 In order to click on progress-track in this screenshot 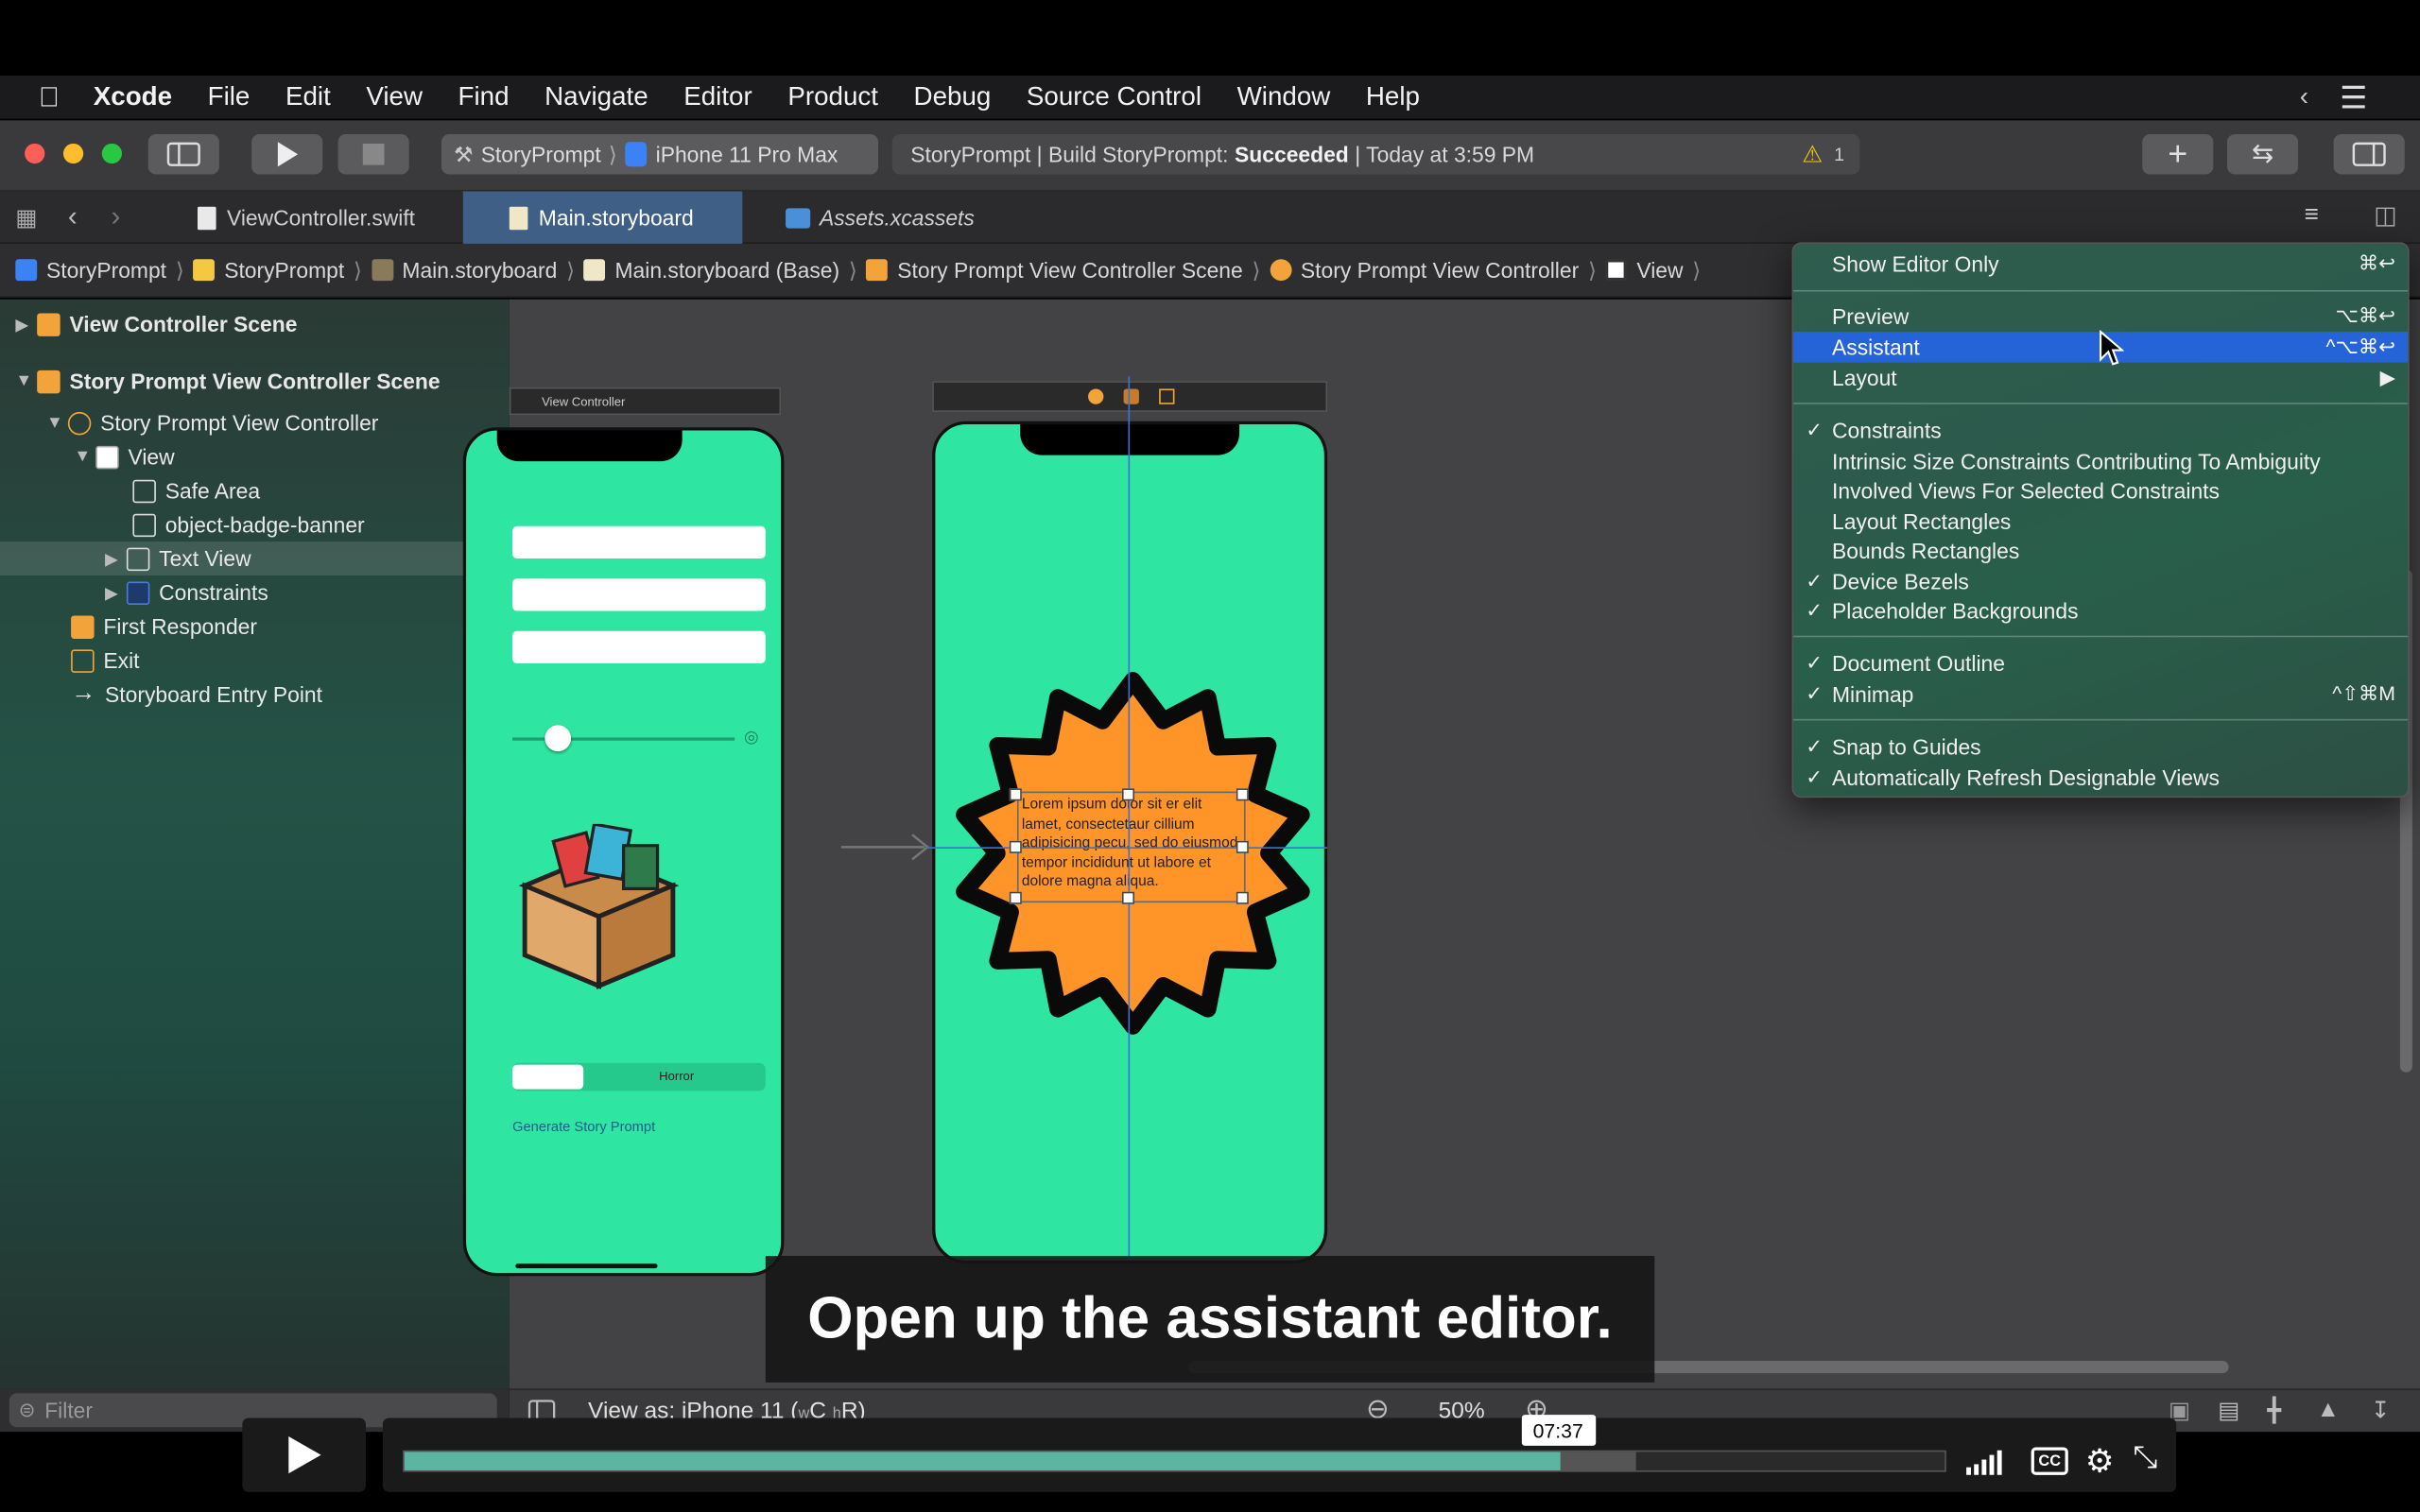, I will do `click(1174, 1461)`.